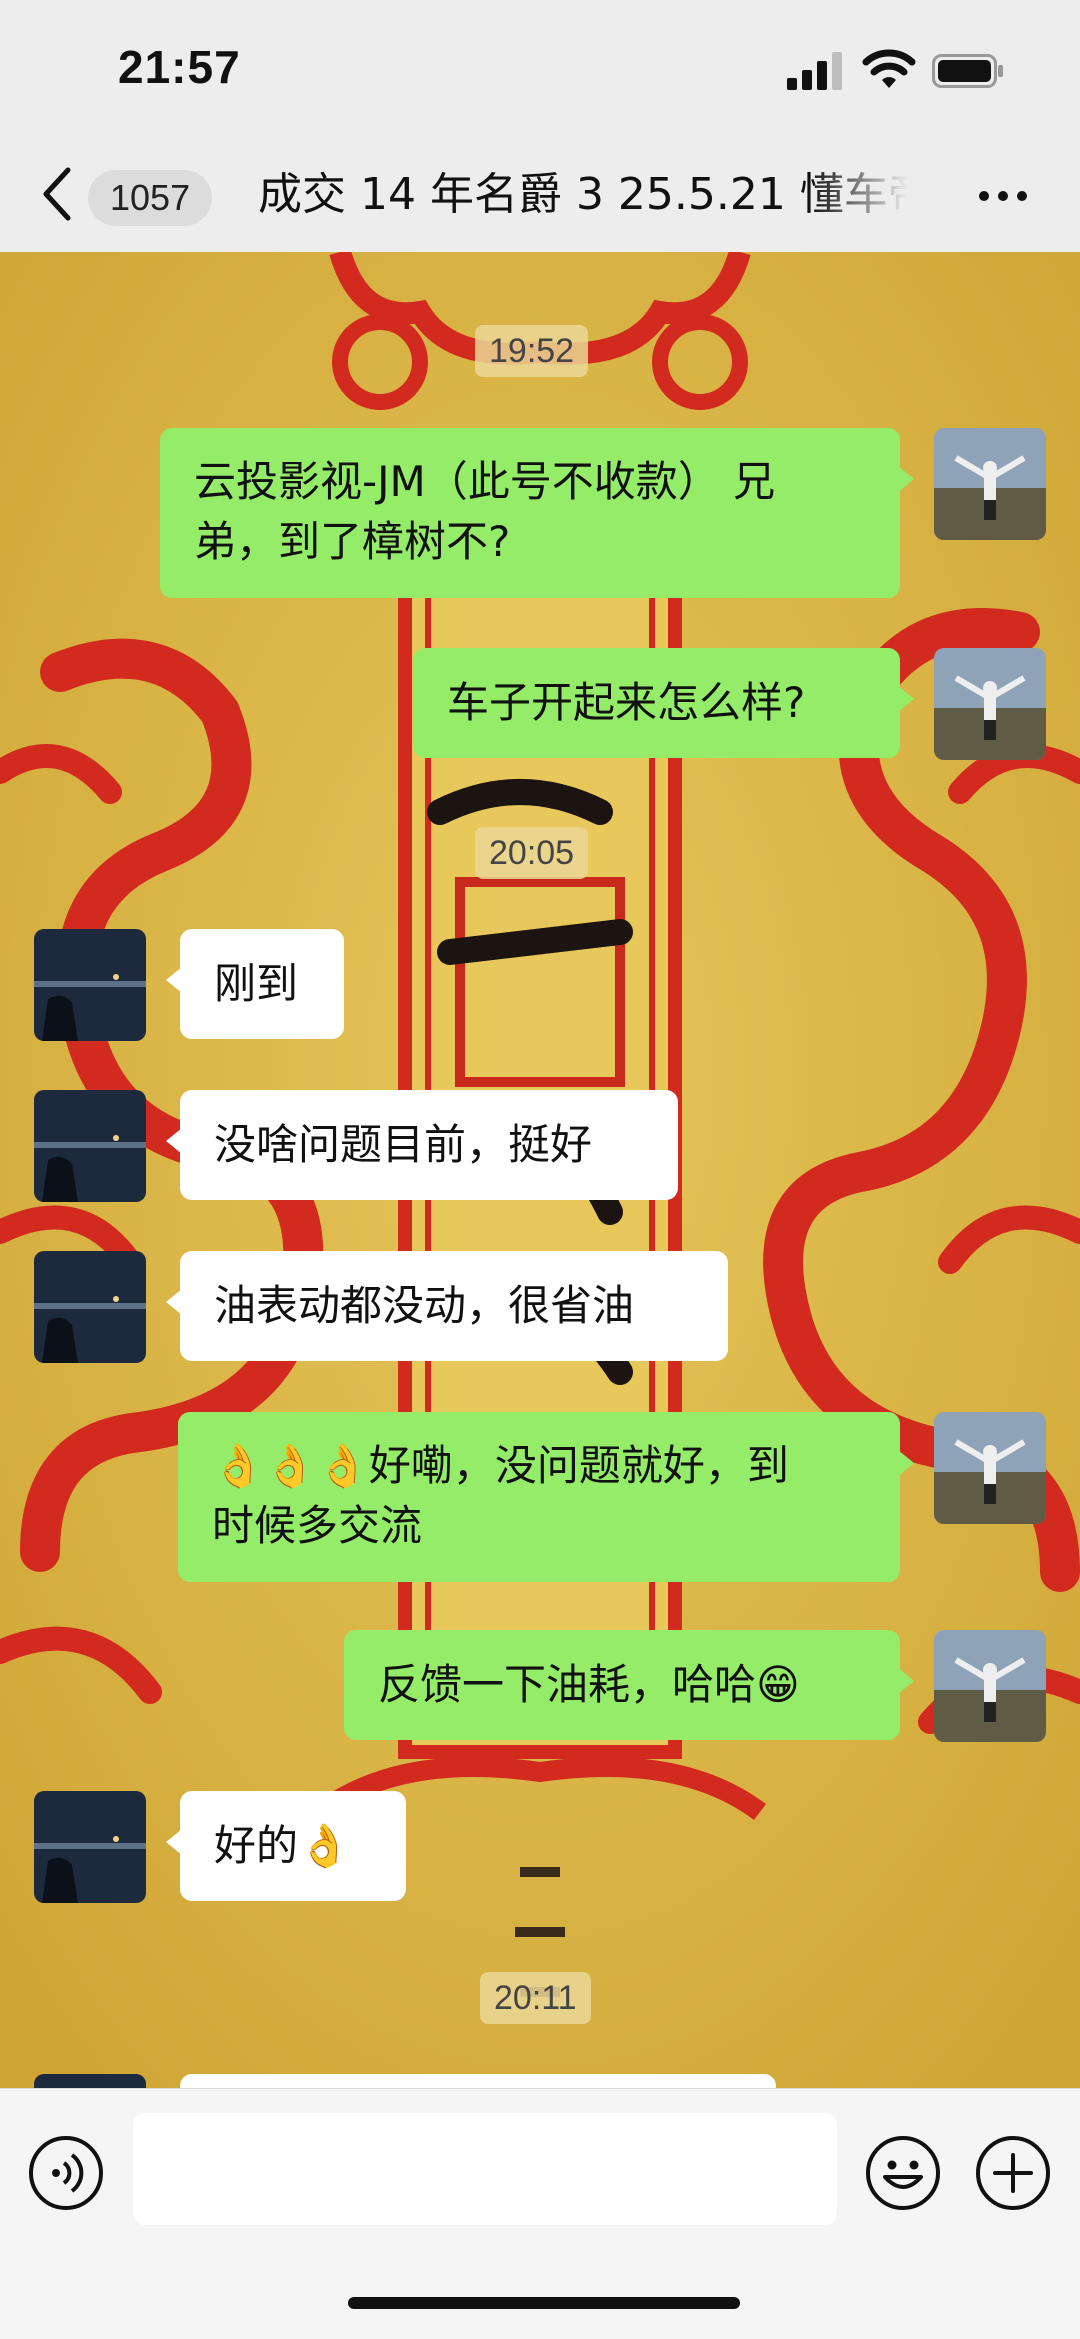 The width and height of the screenshot is (1080, 2339). I want to click on home-indicator, so click(544, 2303).